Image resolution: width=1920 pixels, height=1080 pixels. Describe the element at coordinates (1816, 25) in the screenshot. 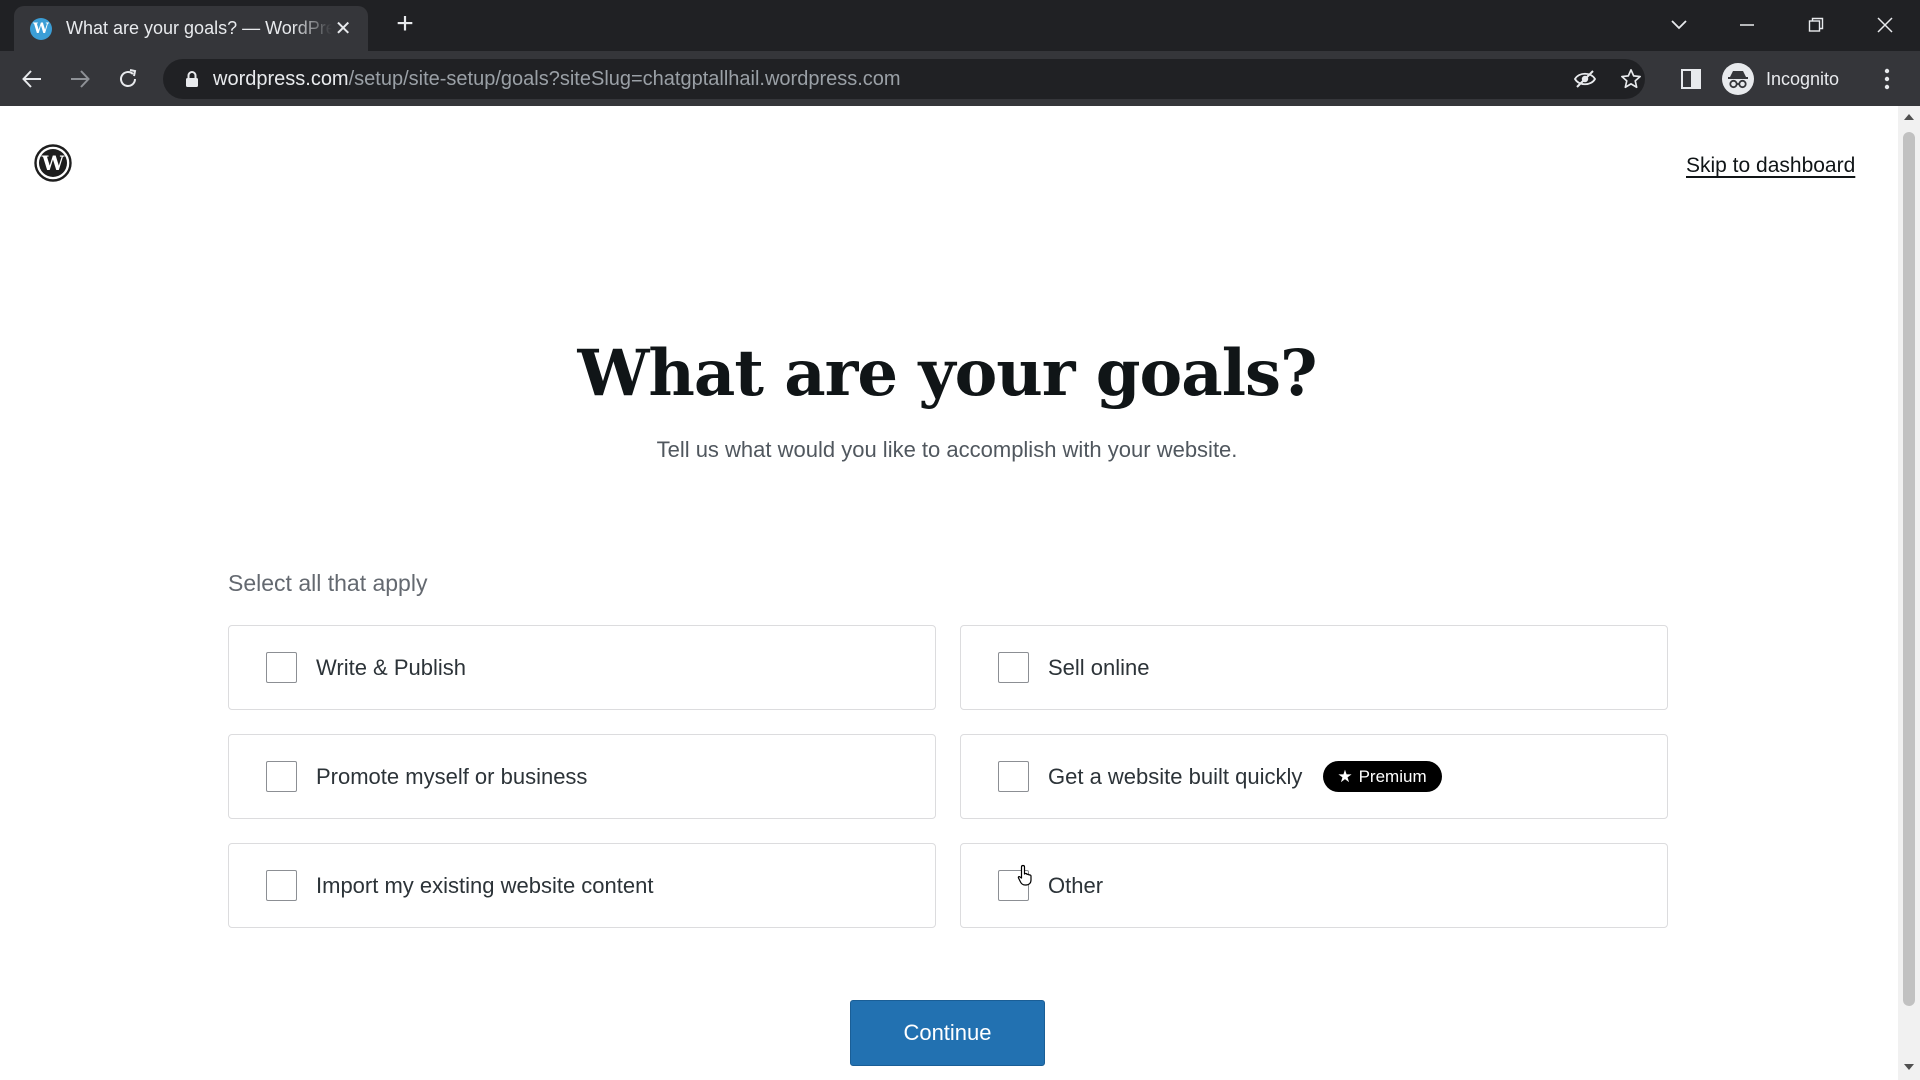

I see `restore-icon` at that location.